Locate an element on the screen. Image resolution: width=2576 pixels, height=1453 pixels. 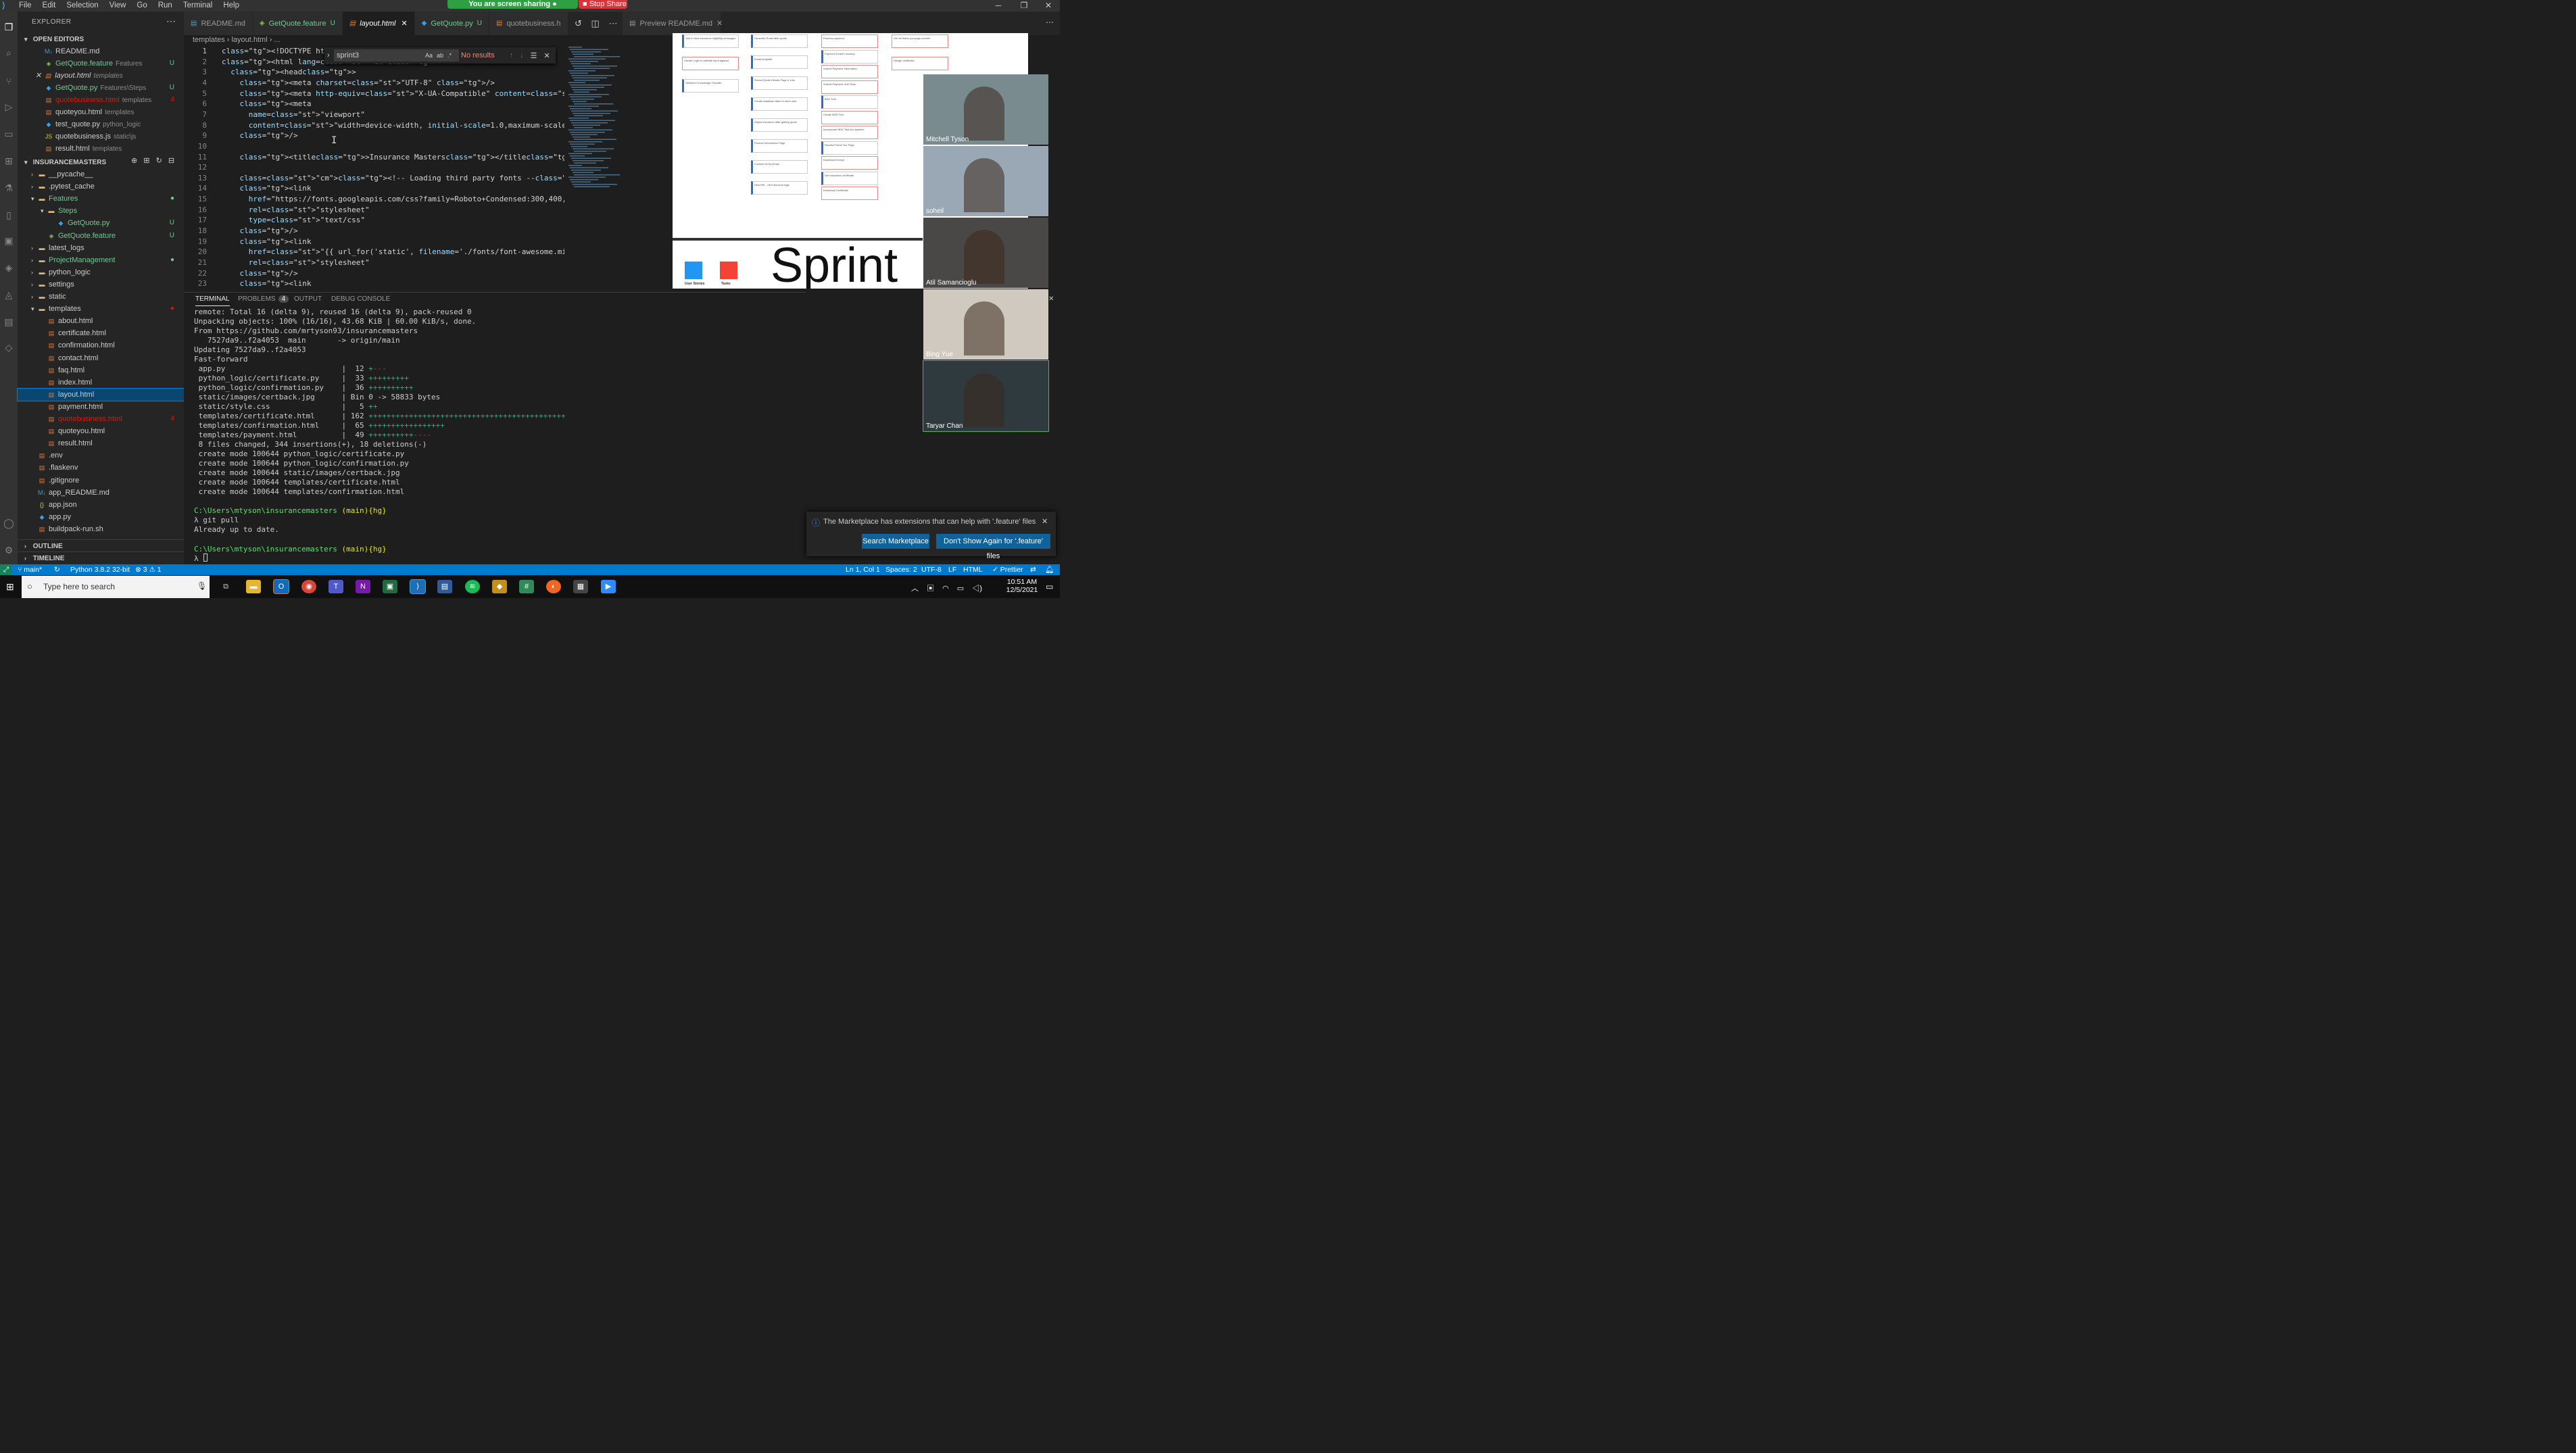
remote-explorer-icon: ▭ is located at coordinates (8, 133).